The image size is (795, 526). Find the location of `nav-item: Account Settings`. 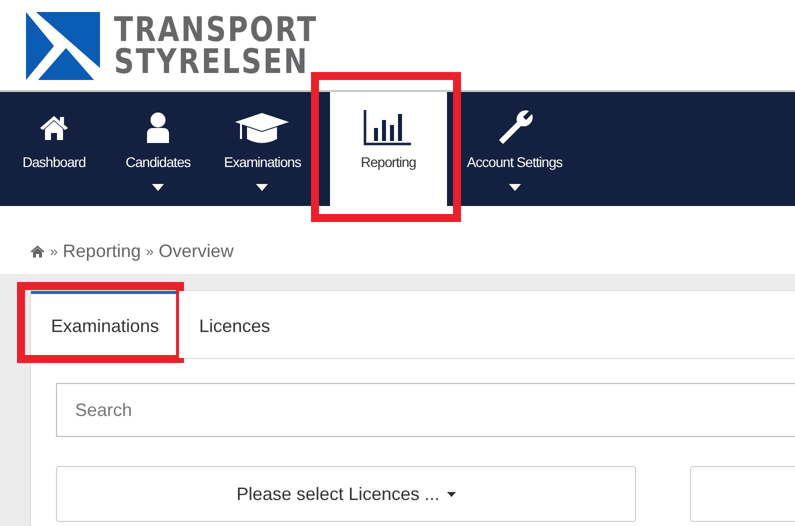

nav-item: Account Settings is located at coordinates (514, 149).